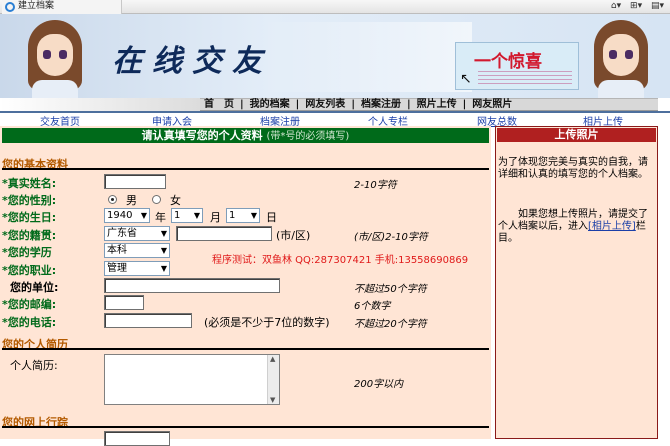 The height and width of the screenshot is (446, 670). What do you see at coordinates (148, 320) in the screenshot?
I see `phone-input` at bounding box center [148, 320].